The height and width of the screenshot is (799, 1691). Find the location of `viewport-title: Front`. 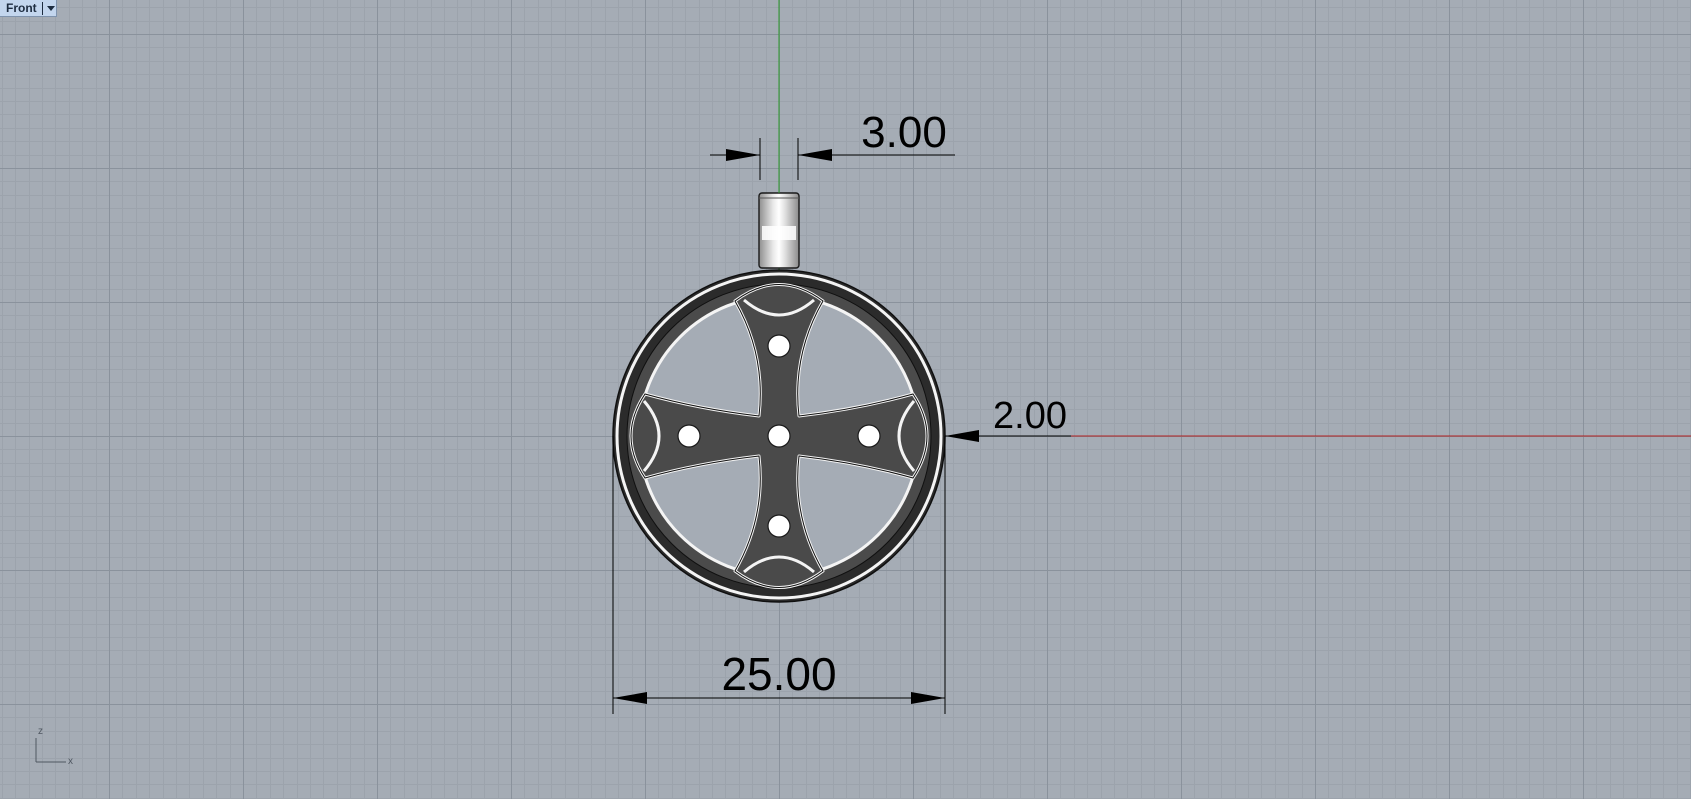

viewport-title: Front is located at coordinates (21, 8).